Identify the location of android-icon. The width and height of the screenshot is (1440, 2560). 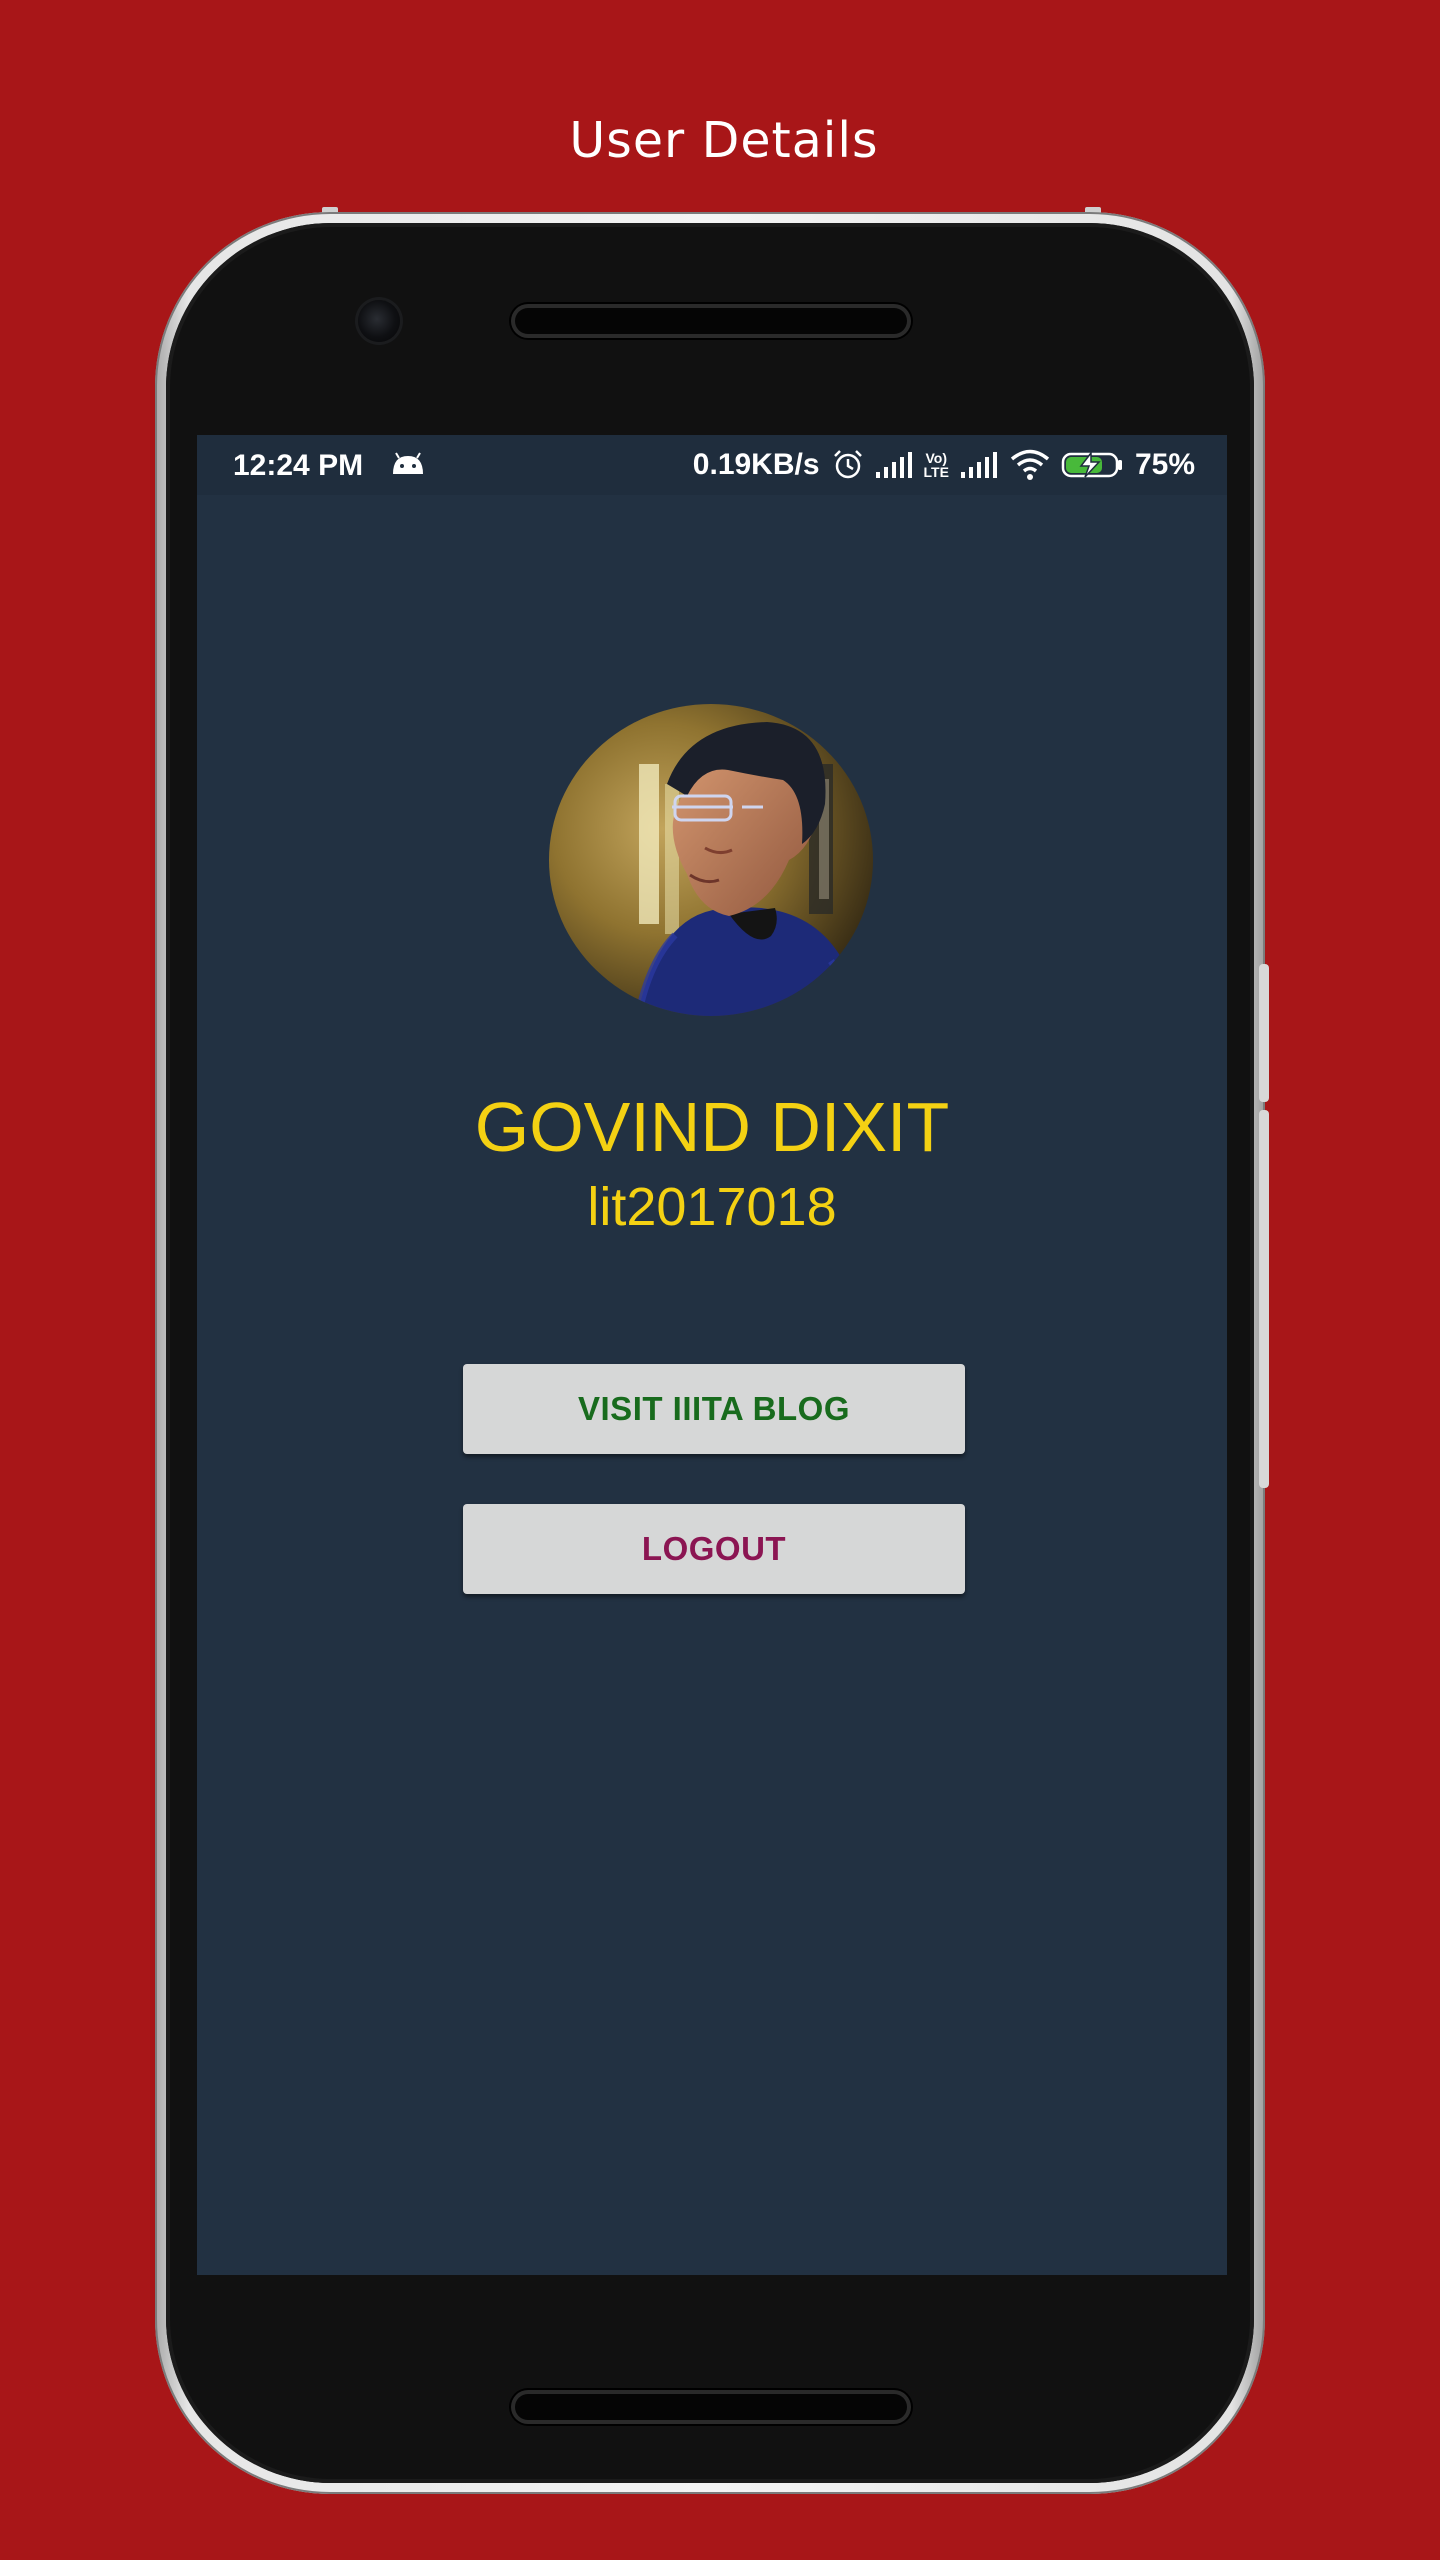
(408, 463).